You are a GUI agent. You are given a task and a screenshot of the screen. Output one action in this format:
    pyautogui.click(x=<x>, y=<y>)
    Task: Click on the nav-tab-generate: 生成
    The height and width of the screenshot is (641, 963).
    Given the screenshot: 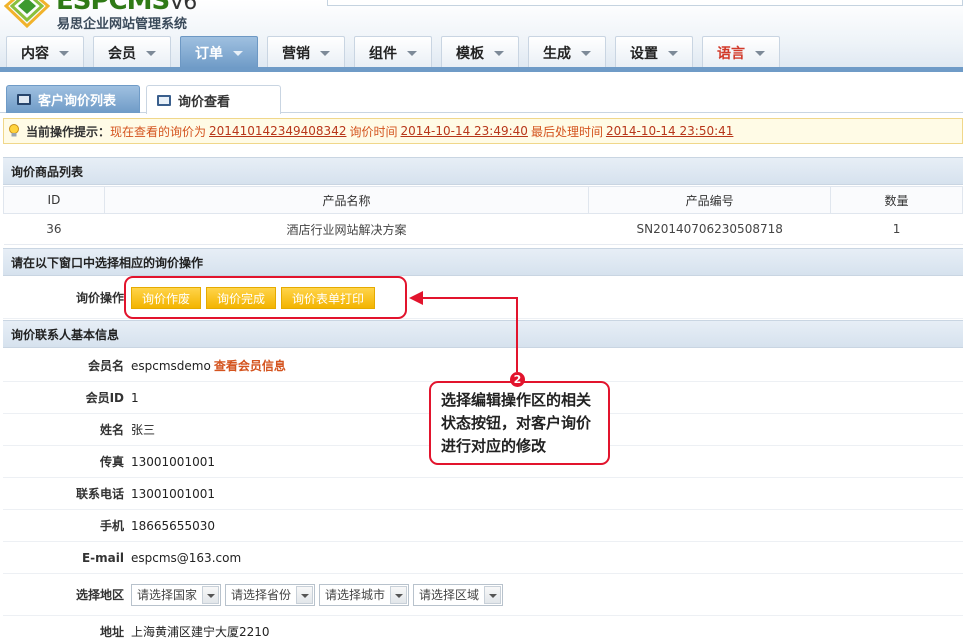 What is the action you would take?
    pyautogui.click(x=567, y=52)
    